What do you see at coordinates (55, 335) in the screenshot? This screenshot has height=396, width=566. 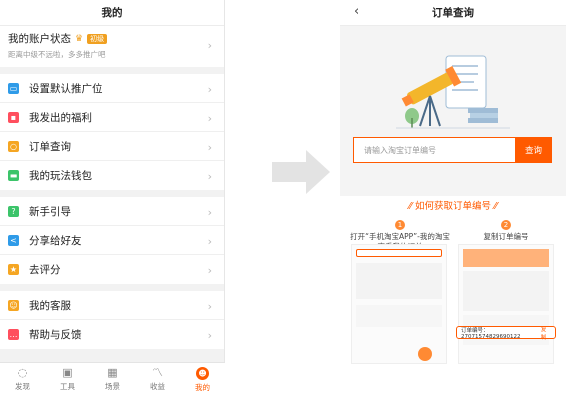 I see `menu-item-label: 帮助与反馈` at bounding box center [55, 335].